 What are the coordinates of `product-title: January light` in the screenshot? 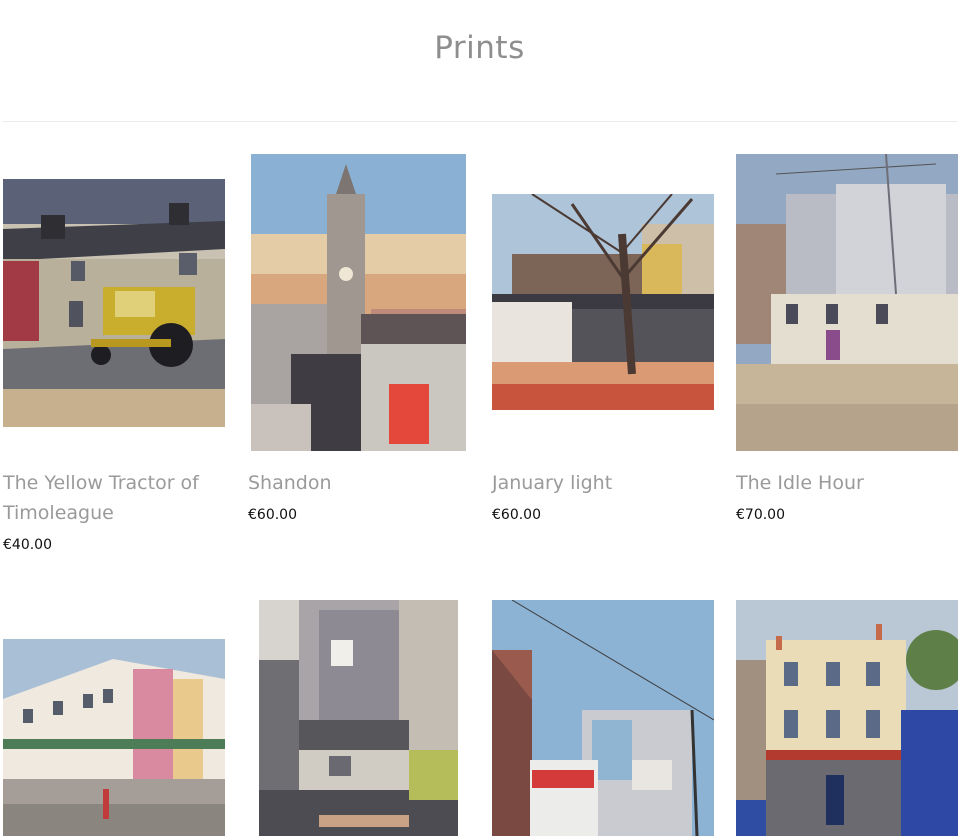 It's located at (604, 483).